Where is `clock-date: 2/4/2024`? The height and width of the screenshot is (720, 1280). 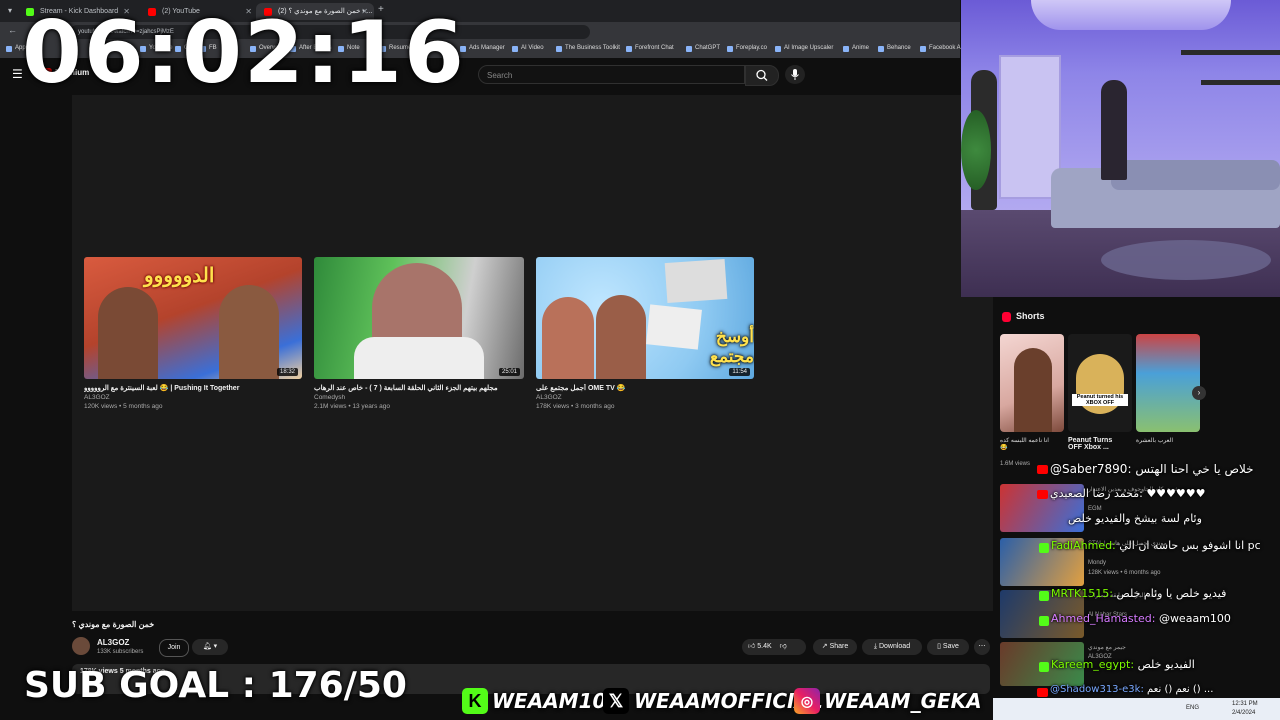
clock-date: 2/4/2024 is located at coordinates (1243, 713).